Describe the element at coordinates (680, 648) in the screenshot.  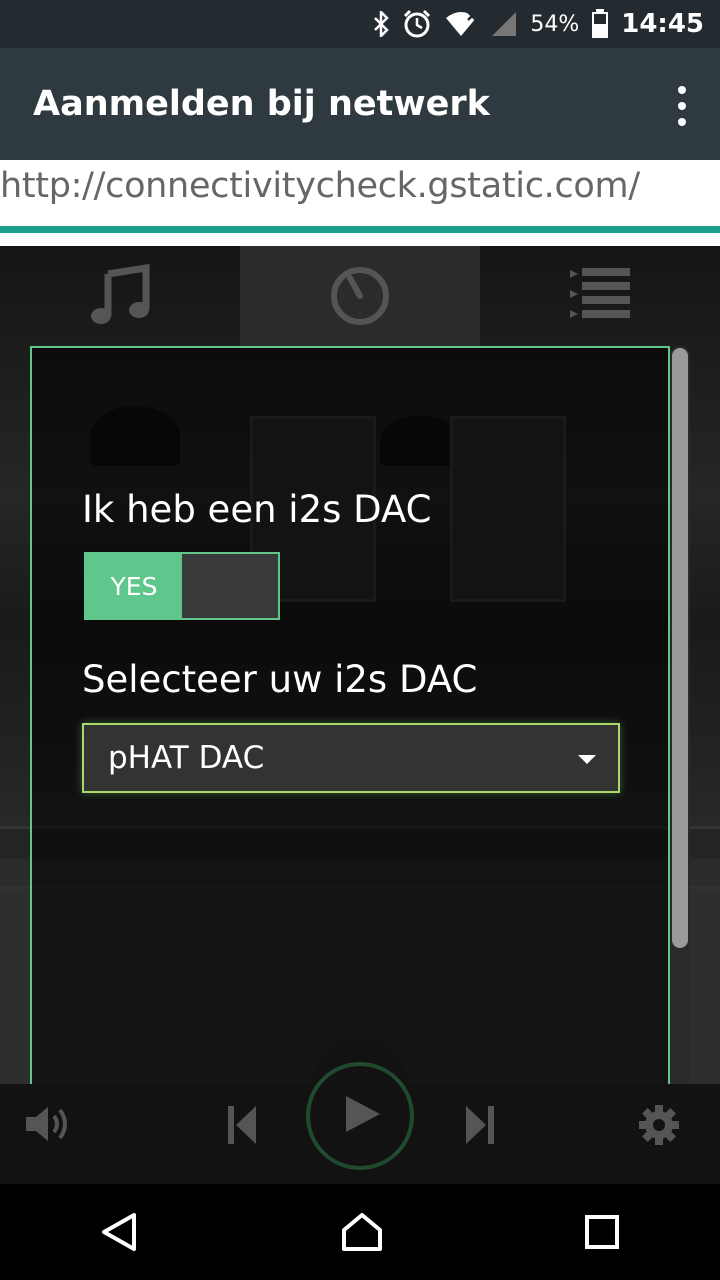
I see `scrollbar-thumb` at that location.